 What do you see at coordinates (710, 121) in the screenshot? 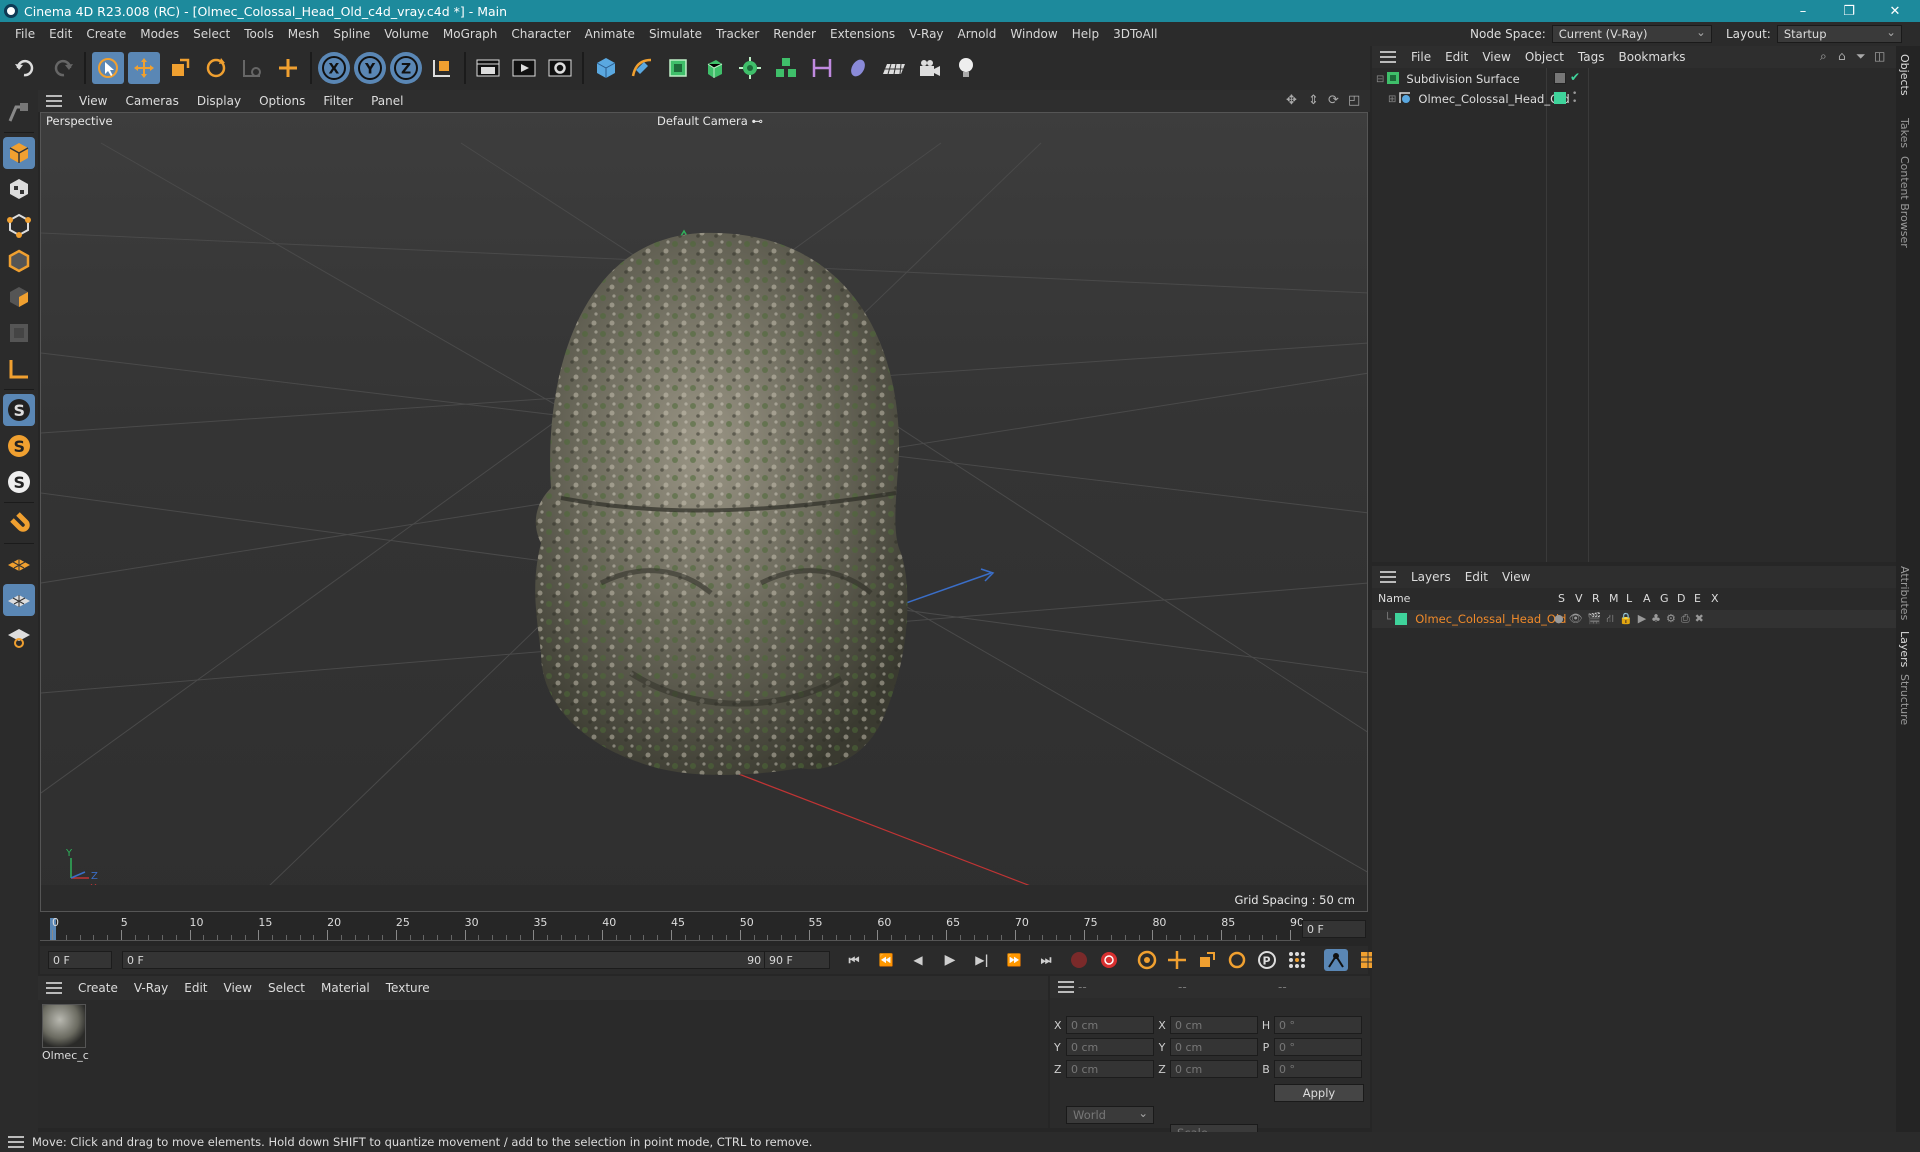
I see `camera-label: Default Camera ⊷` at bounding box center [710, 121].